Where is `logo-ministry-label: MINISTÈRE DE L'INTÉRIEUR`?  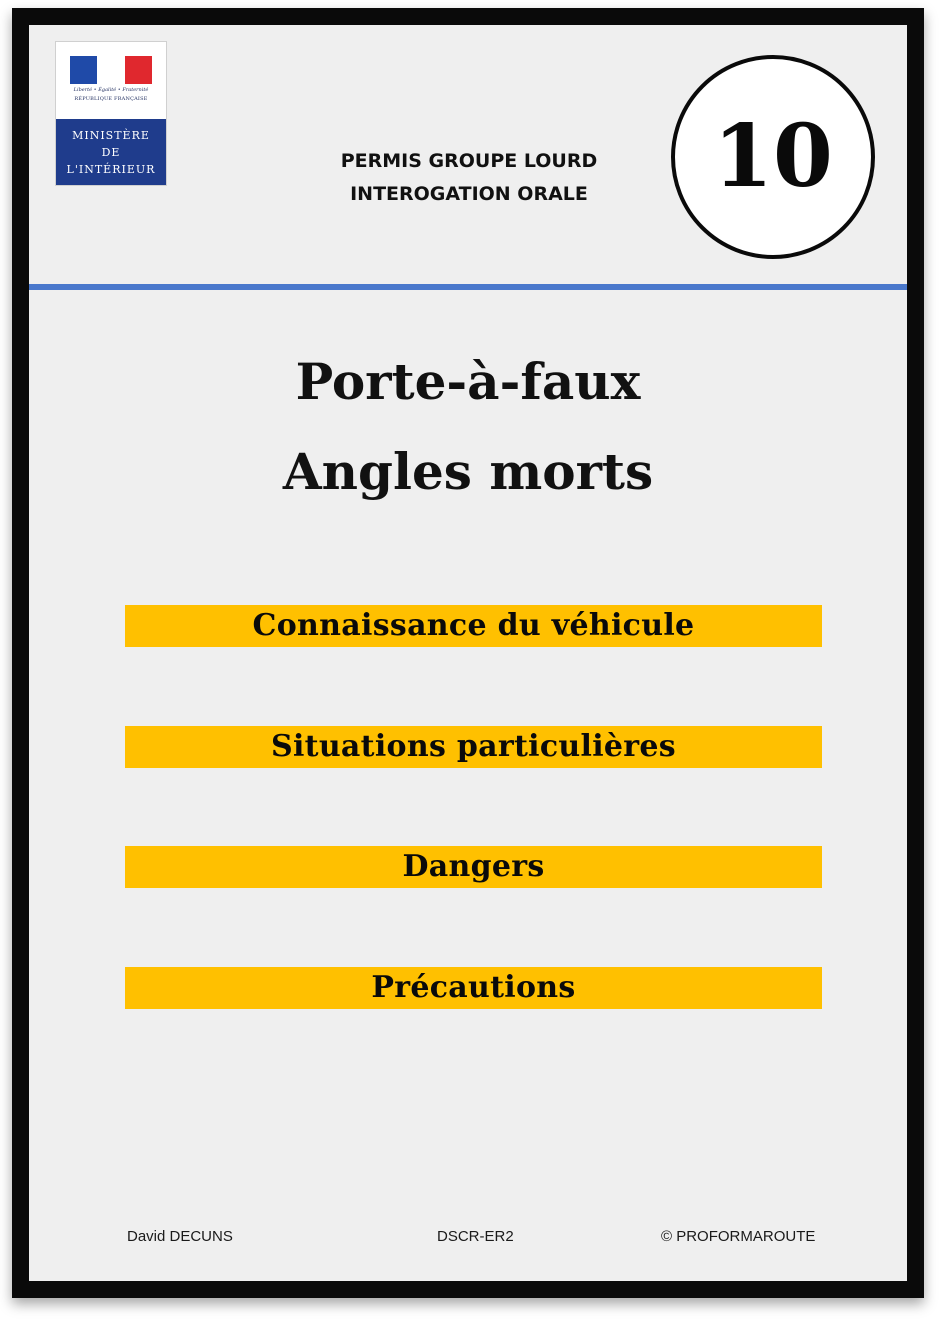
logo-ministry-label: MINISTÈRE DE L'INTÉRIEUR is located at coordinates (111, 152).